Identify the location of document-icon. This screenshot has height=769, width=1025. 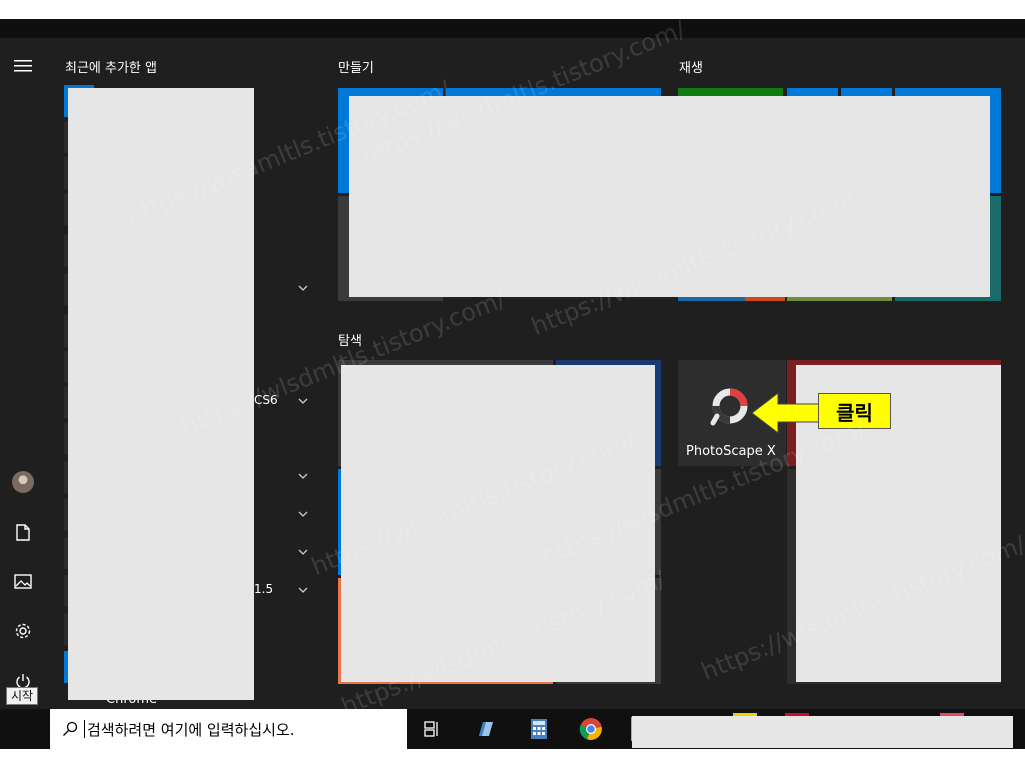
(23, 532).